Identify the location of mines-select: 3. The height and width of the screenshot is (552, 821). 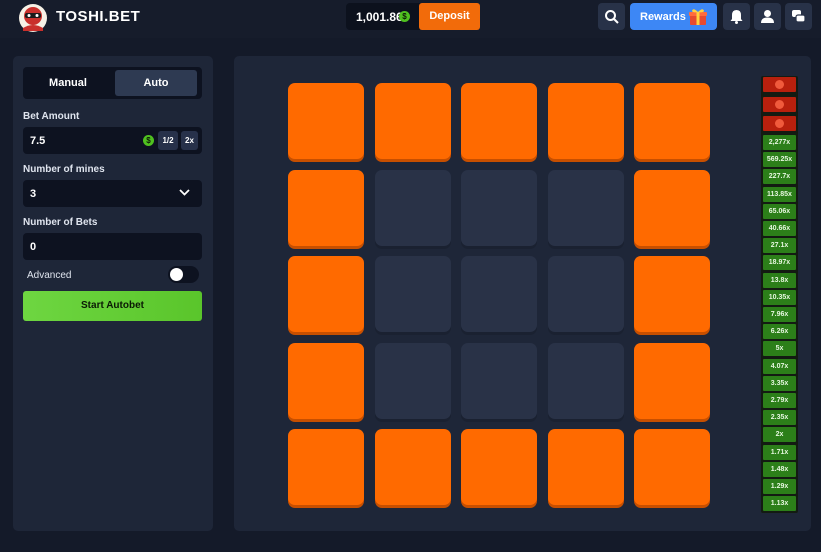
(112, 193).